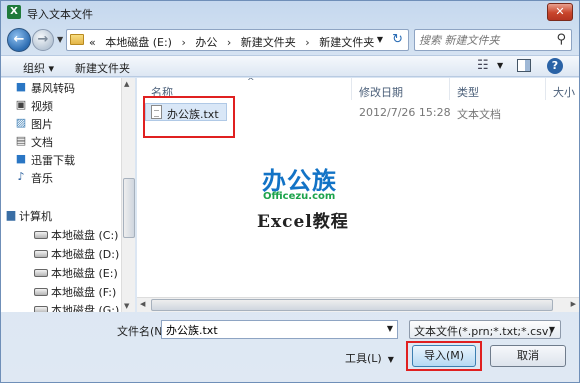 The image size is (580, 383). Describe the element at coordinates (346, 42) in the screenshot. I see `breadcrumb-new-folder-2: 新建文件夹` at that location.